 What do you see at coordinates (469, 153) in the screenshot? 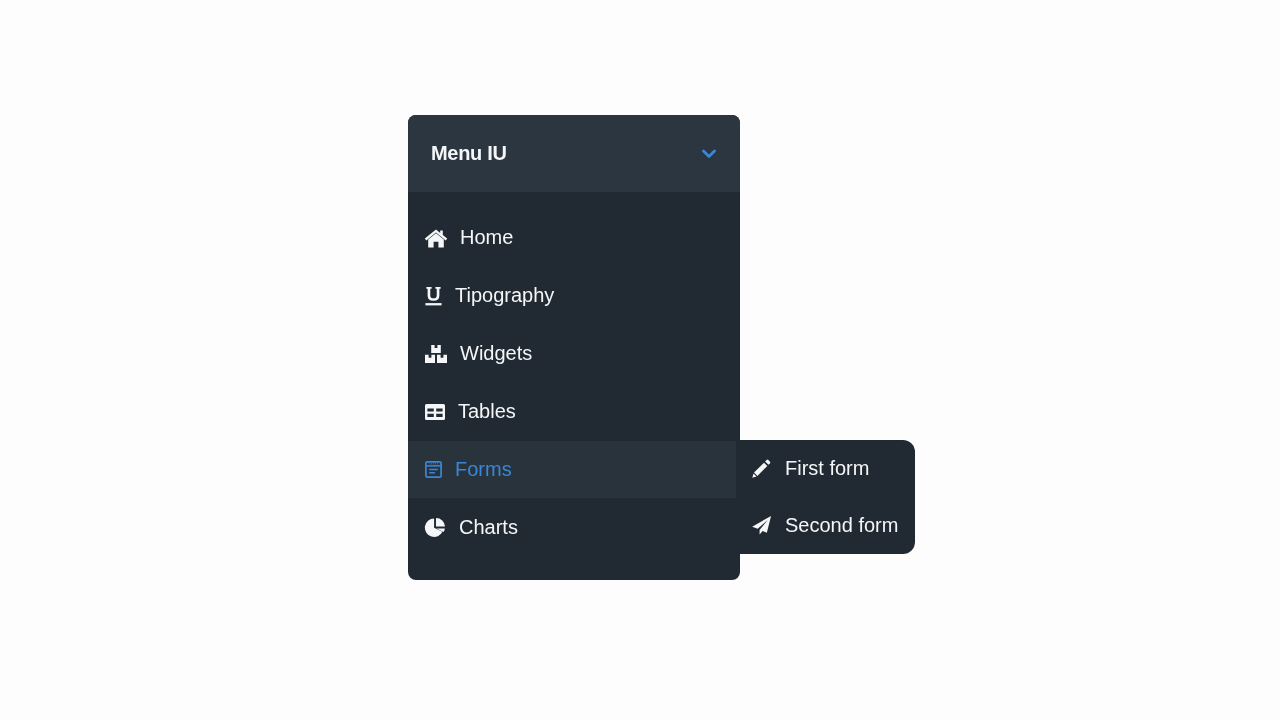
I see `menu-title: Menu IU` at bounding box center [469, 153].